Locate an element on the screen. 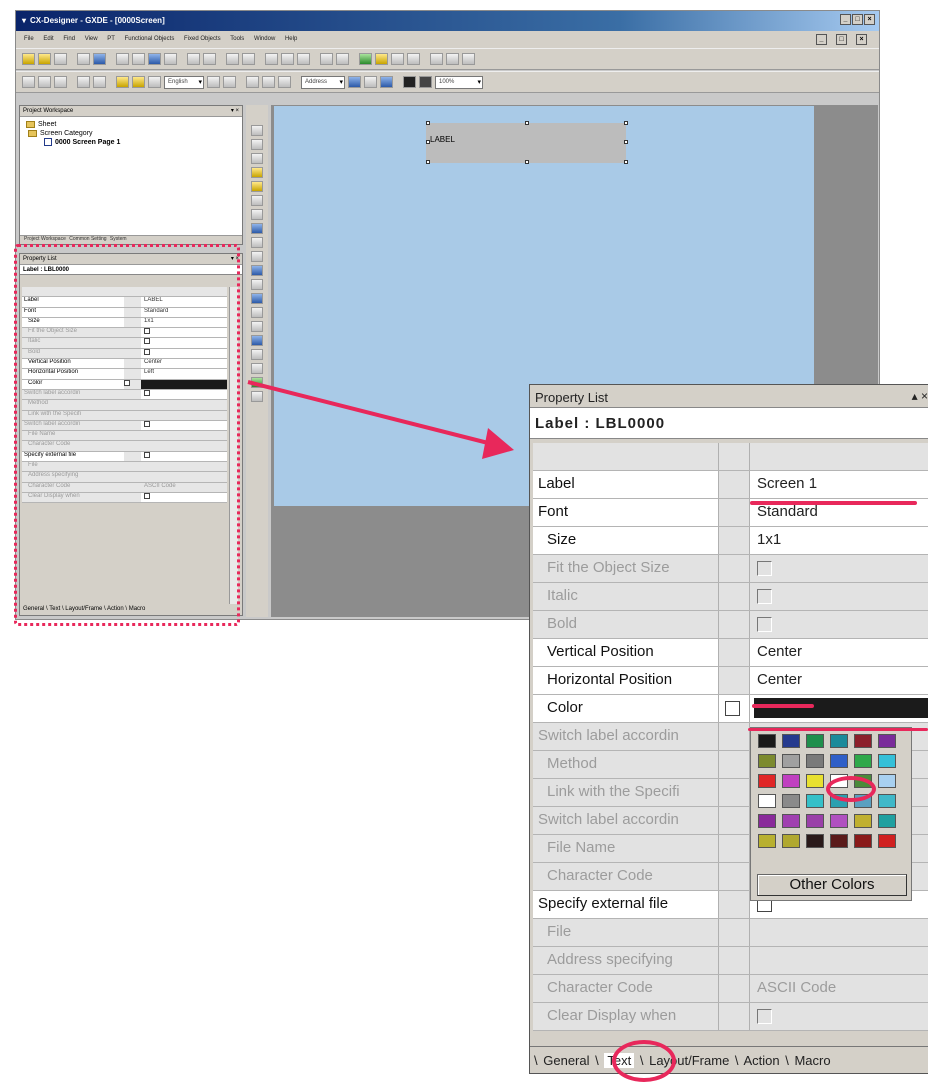 The width and height of the screenshot is (928, 1082). property-list-title: Property List is located at coordinates (571, 397).